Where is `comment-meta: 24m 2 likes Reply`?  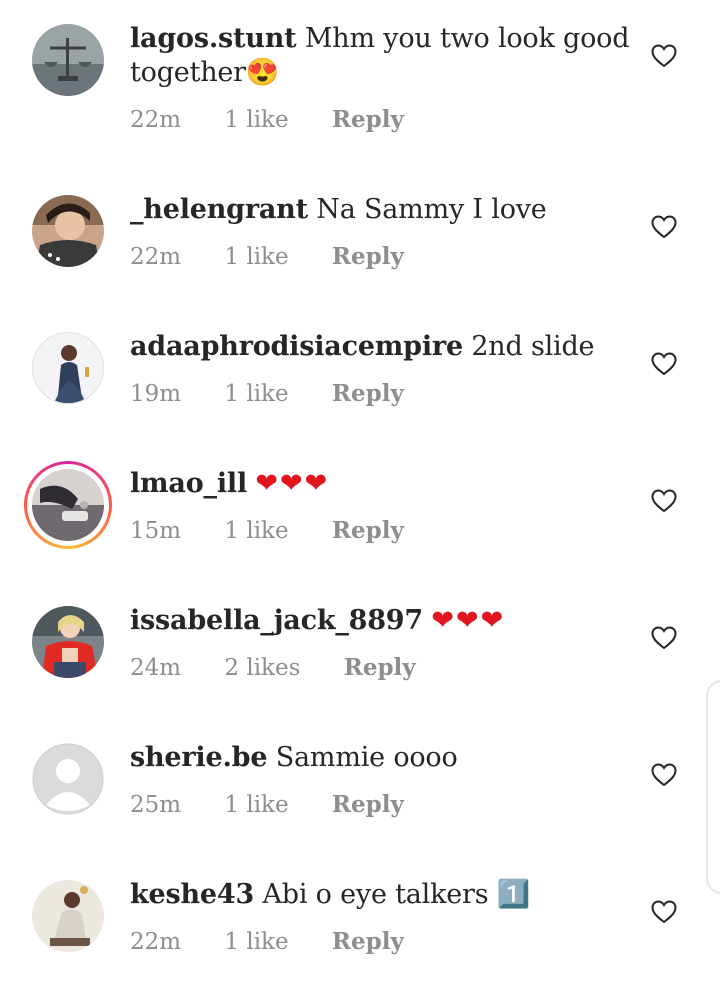 comment-meta: 24m 2 likes Reply is located at coordinates (291, 667).